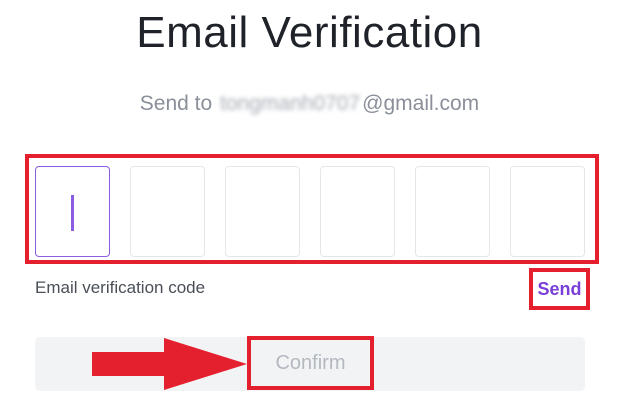 The width and height of the screenshot is (639, 418). What do you see at coordinates (290, 103) in the screenshot?
I see `masked-email-user: tongmanh0707` at bounding box center [290, 103].